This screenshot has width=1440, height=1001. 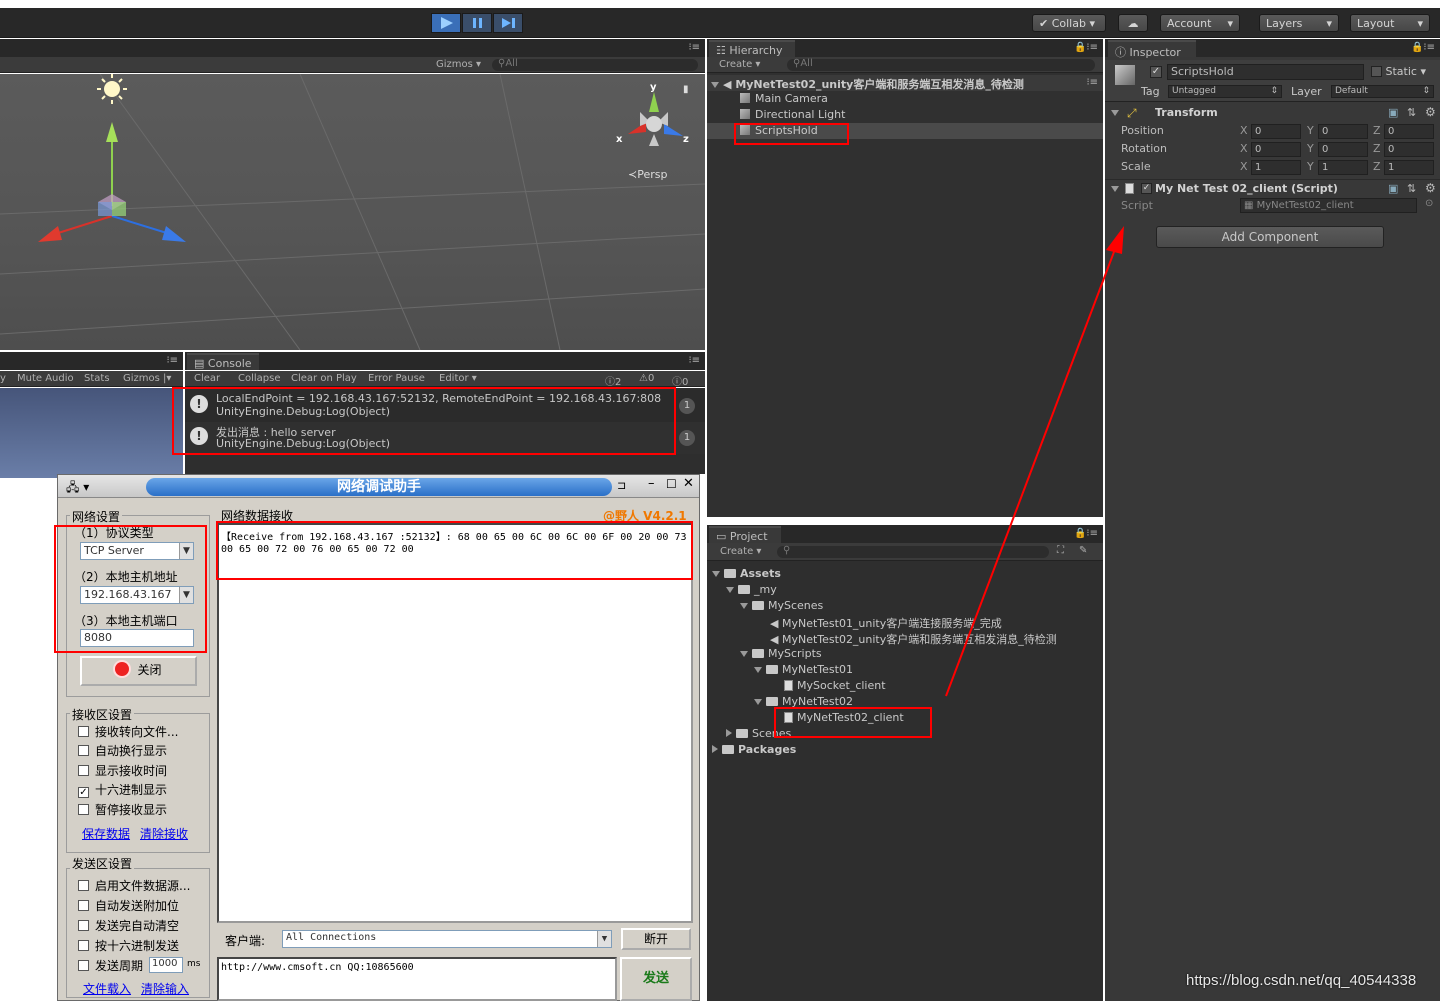 I want to click on send-button: 发送, so click(x=656, y=979).